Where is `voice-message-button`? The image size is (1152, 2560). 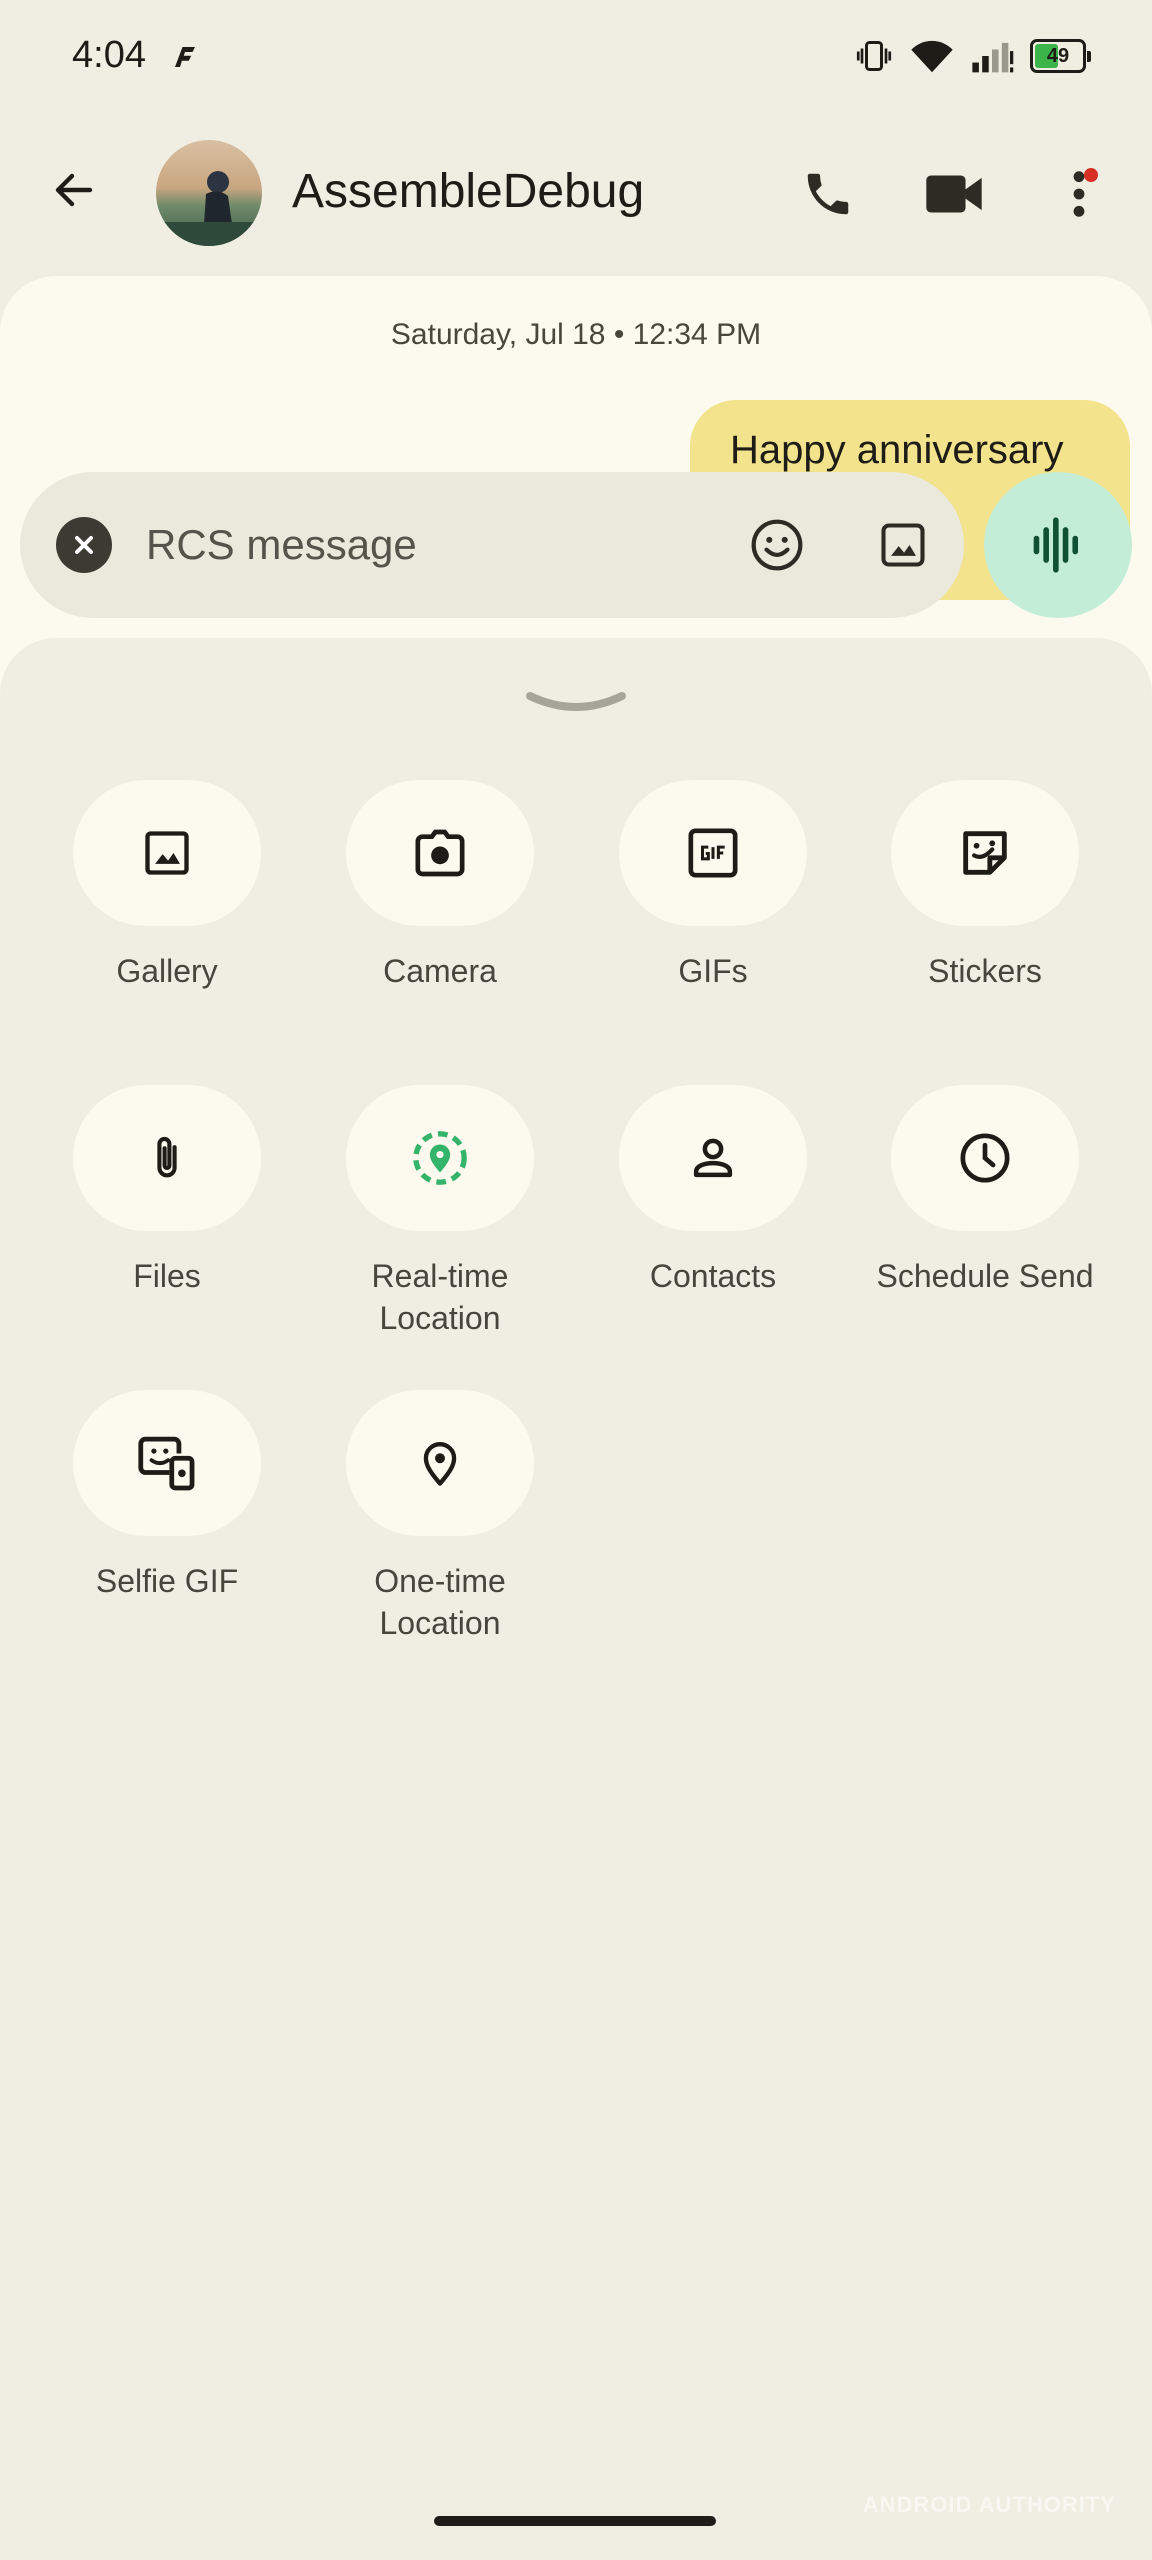
voice-message-button is located at coordinates (1058, 545).